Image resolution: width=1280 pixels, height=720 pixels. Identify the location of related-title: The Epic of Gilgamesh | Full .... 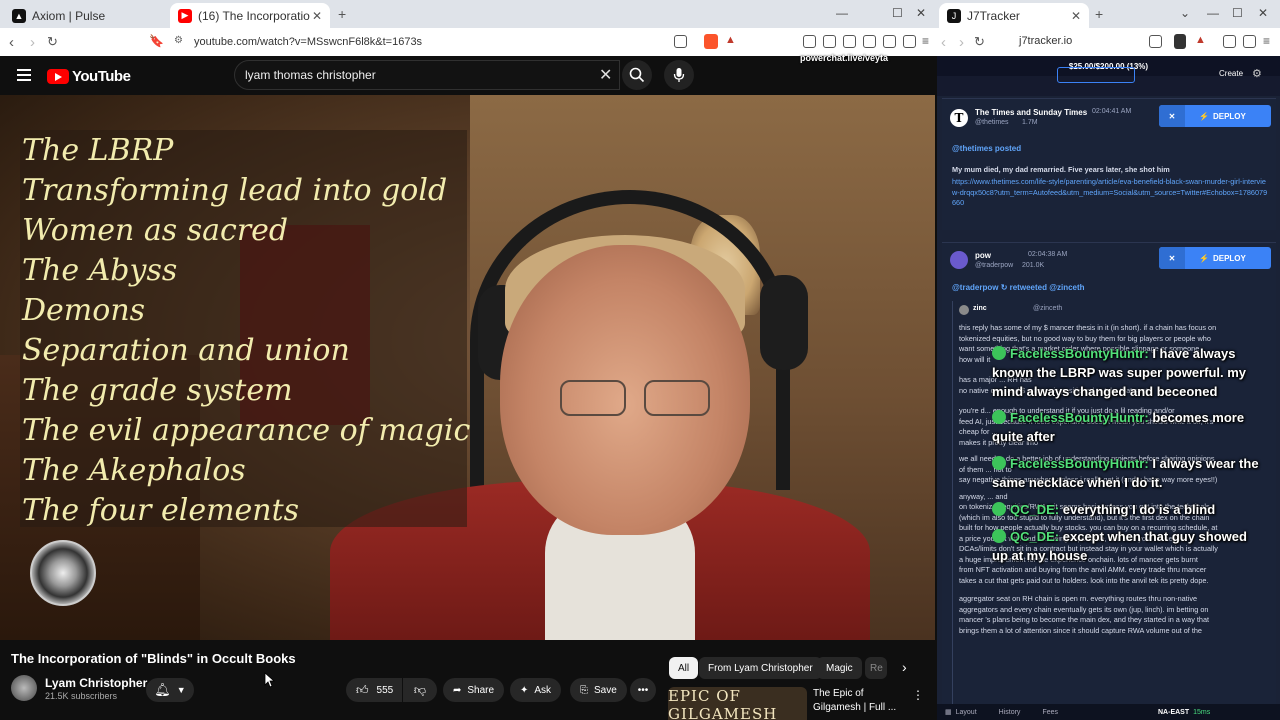
(858, 701).